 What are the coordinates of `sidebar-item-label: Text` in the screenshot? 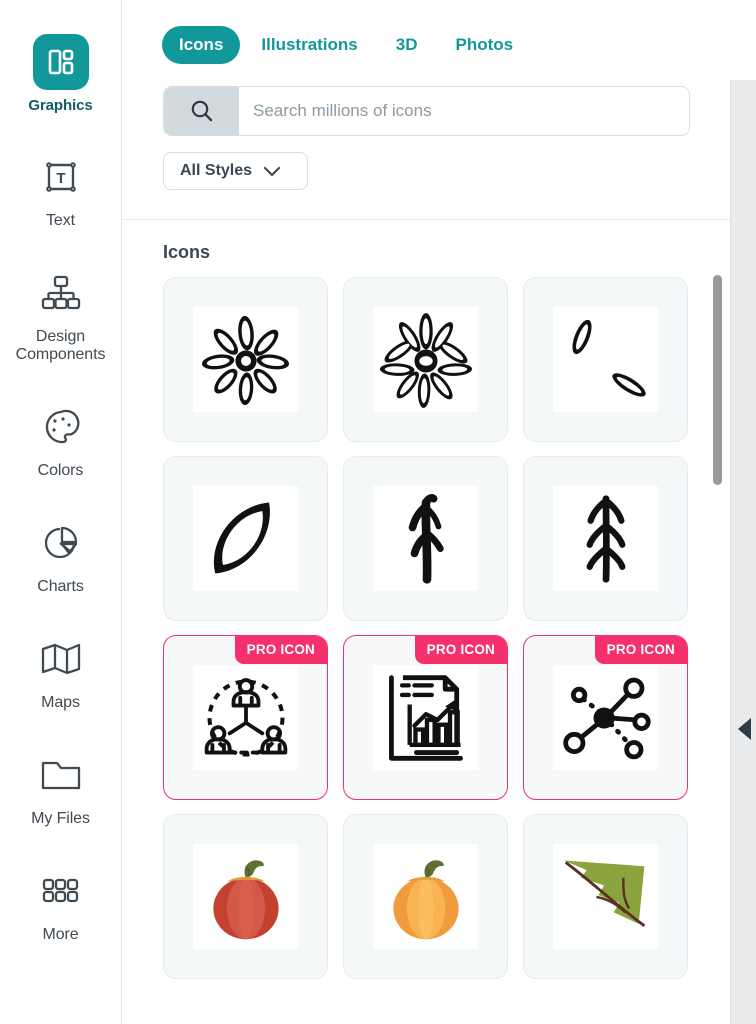 It's located at (60, 220).